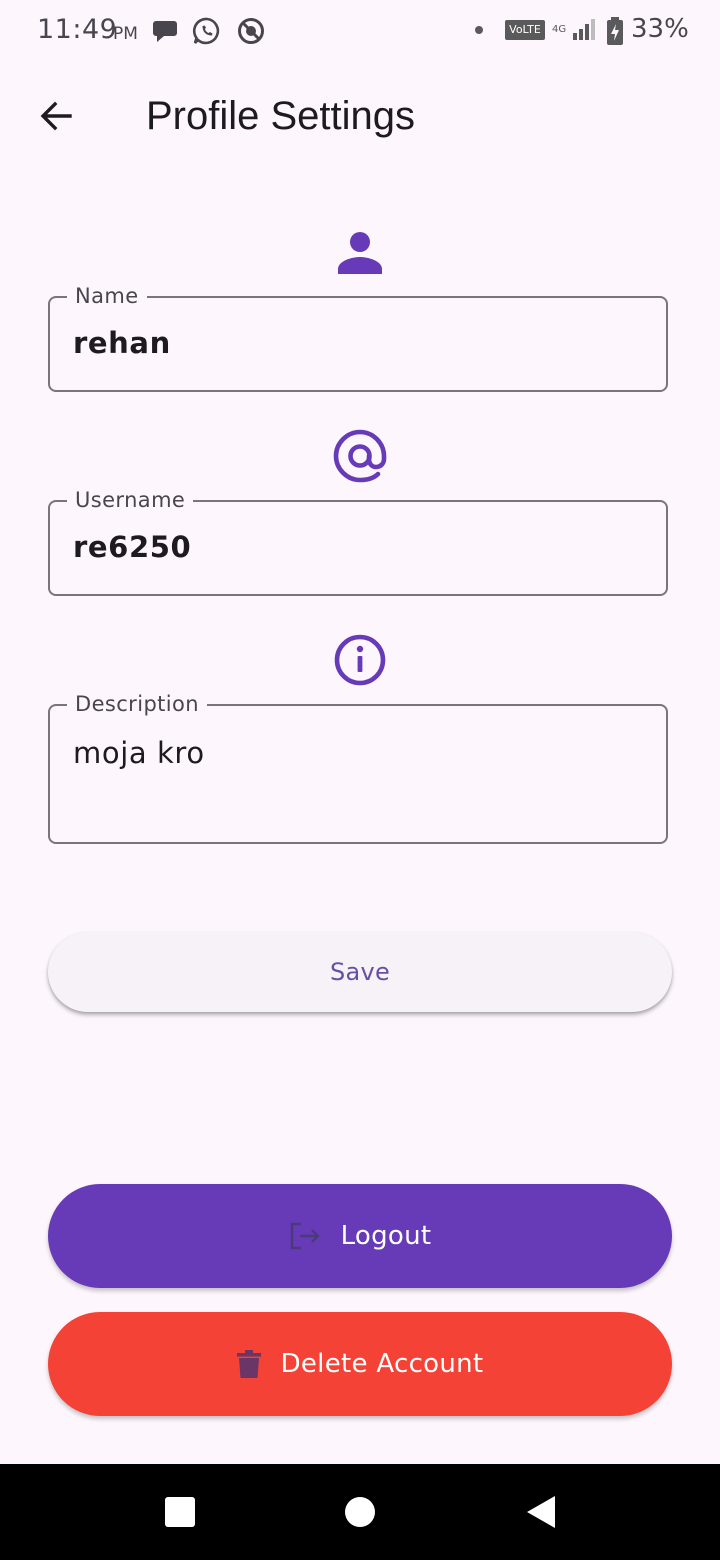  I want to click on save-button-label: Save, so click(360, 972).